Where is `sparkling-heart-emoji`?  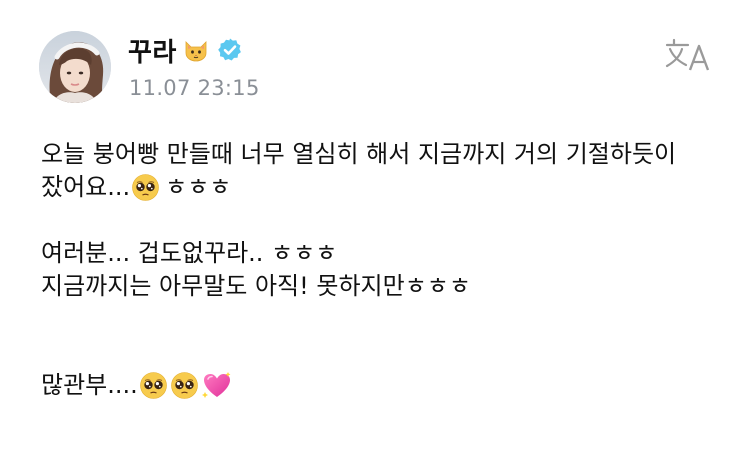 sparkling-heart-emoji is located at coordinates (216, 385).